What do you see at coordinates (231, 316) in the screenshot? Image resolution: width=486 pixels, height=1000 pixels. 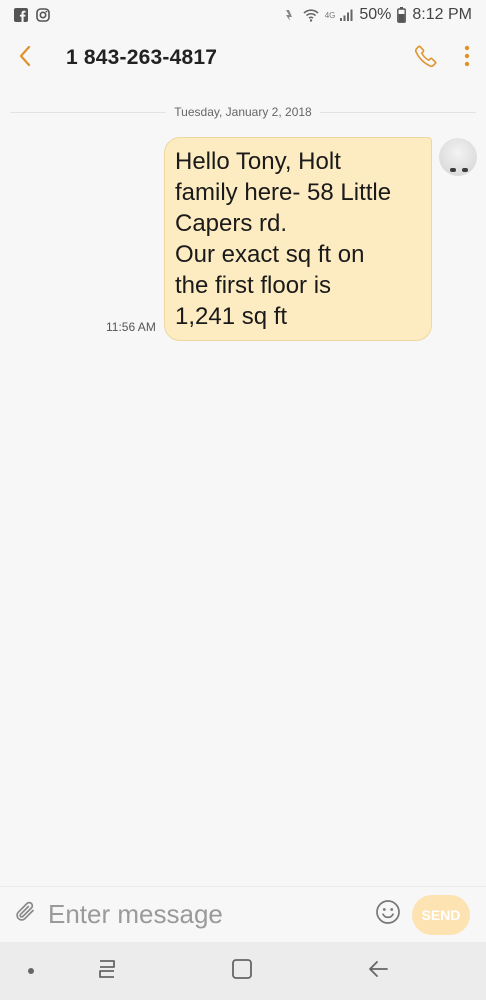 I see `message-line: 1,241 sq ft` at bounding box center [231, 316].